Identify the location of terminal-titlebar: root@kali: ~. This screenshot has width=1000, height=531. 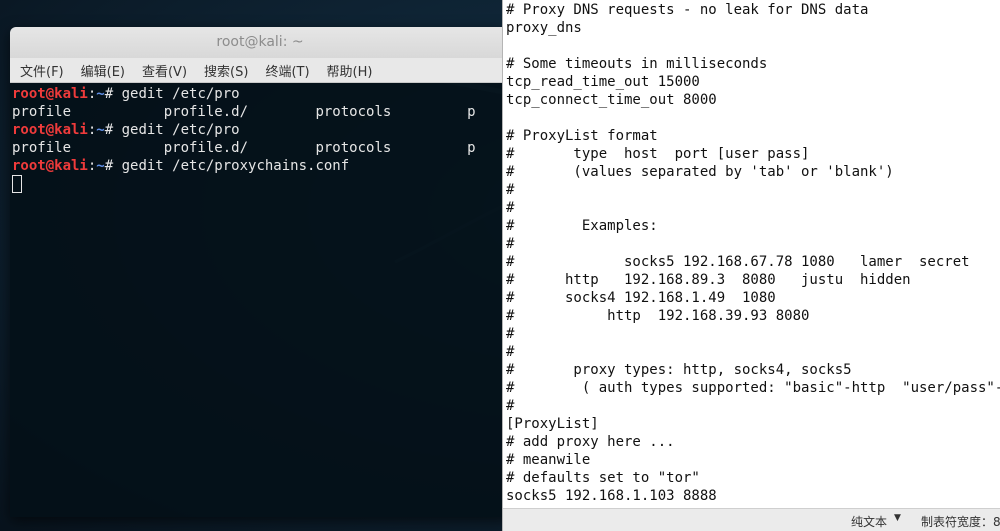
(260, 42).